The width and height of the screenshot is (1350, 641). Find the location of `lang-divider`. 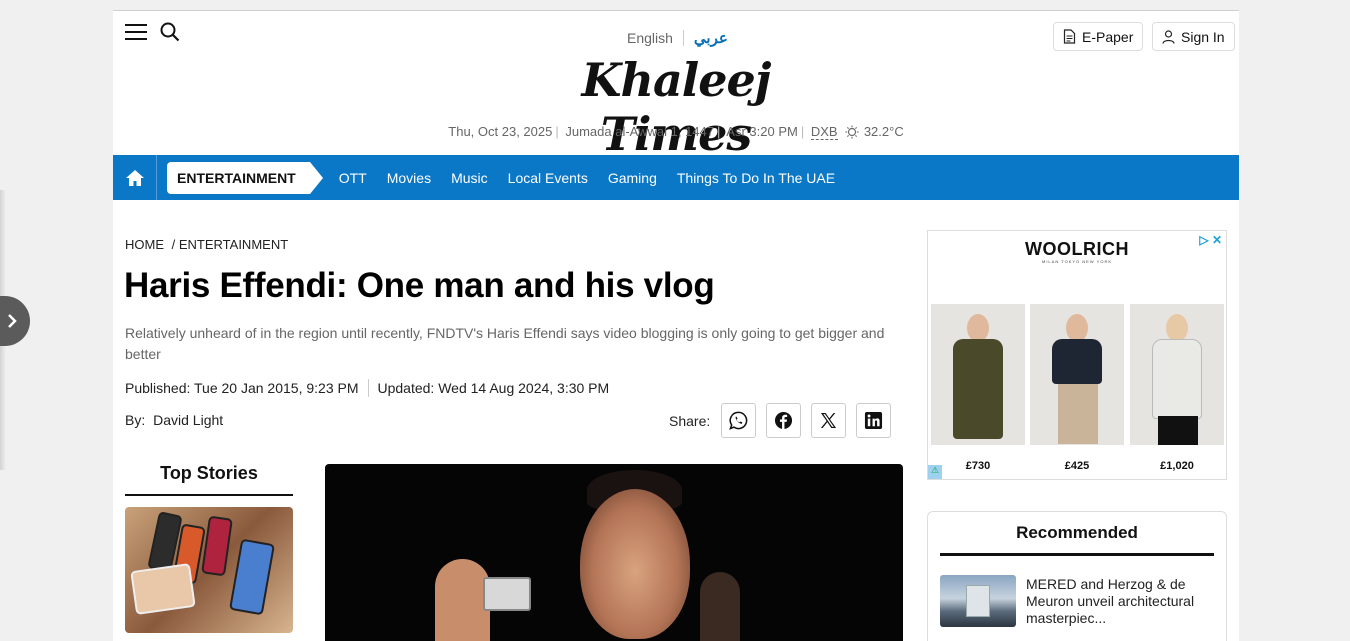

lang-divider is located at coordinates (683, 38).